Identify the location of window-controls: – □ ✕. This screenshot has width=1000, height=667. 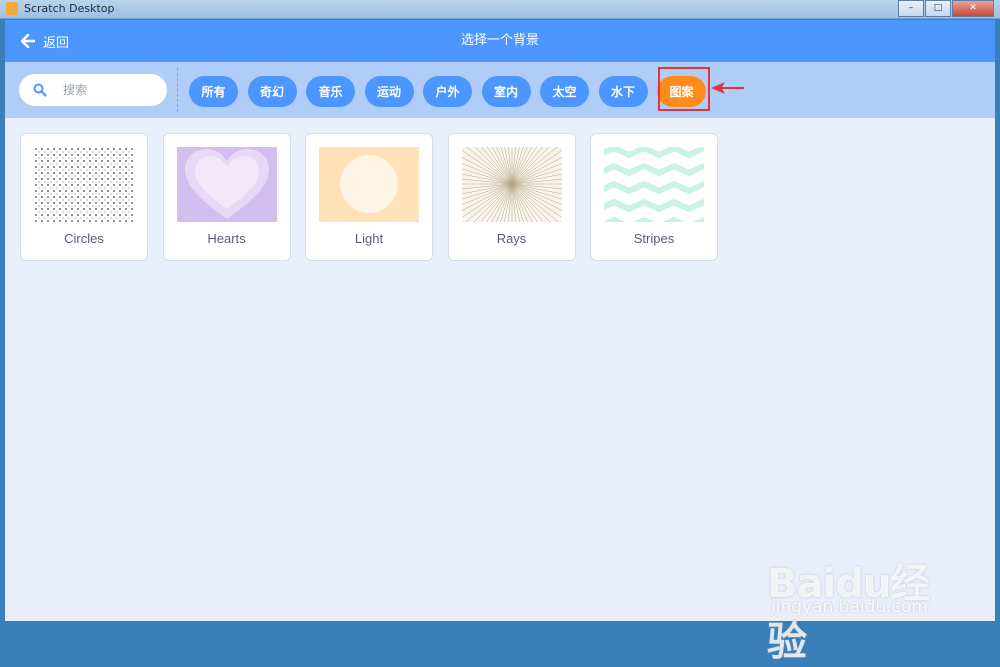
(945, 8).